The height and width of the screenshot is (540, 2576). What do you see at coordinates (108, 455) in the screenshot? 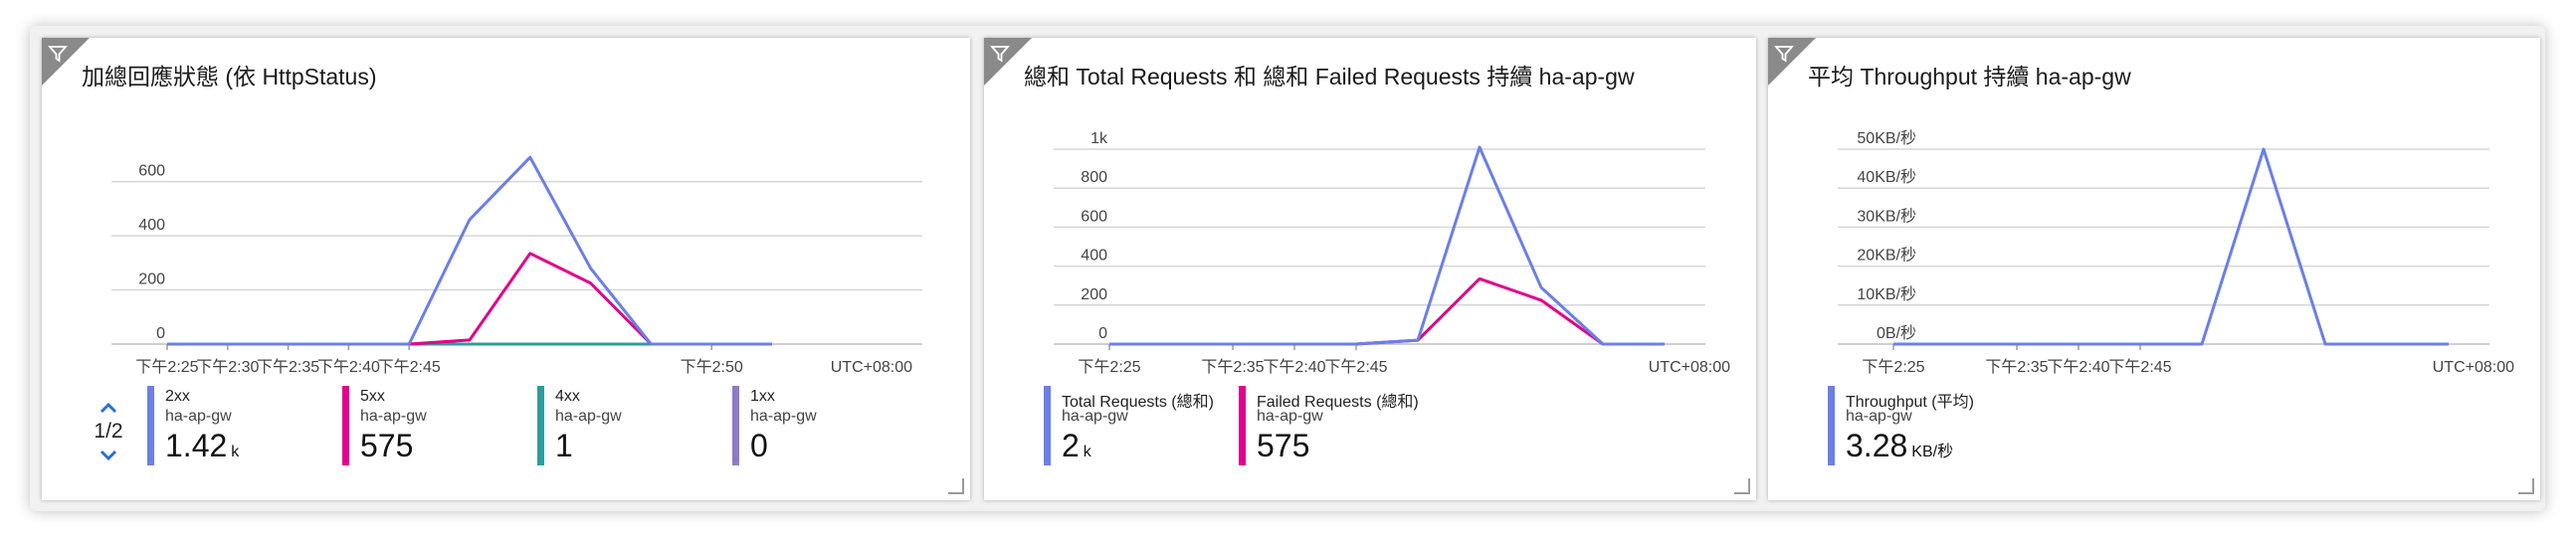
I see `chevron-down-icon` at bounding box center [108, 455].